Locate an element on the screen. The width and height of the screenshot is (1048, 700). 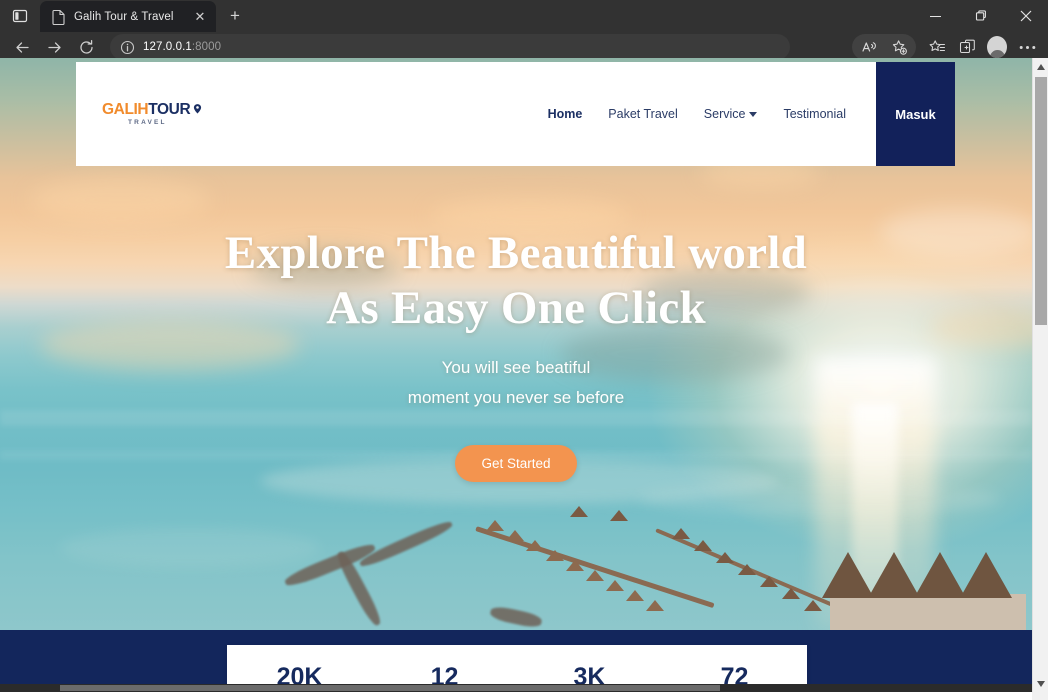
scrollbar-corner is located at coordinates (1040, 696).